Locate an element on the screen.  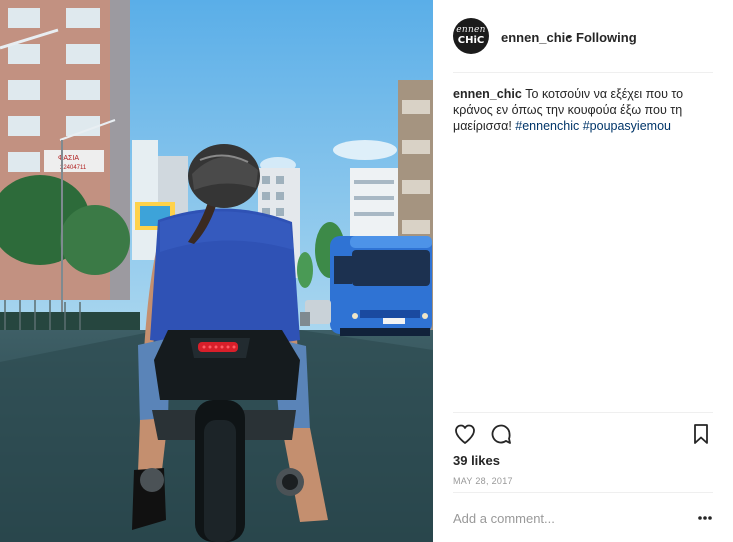
avatar: ennen CHiC is located at coordinates (471, 36).